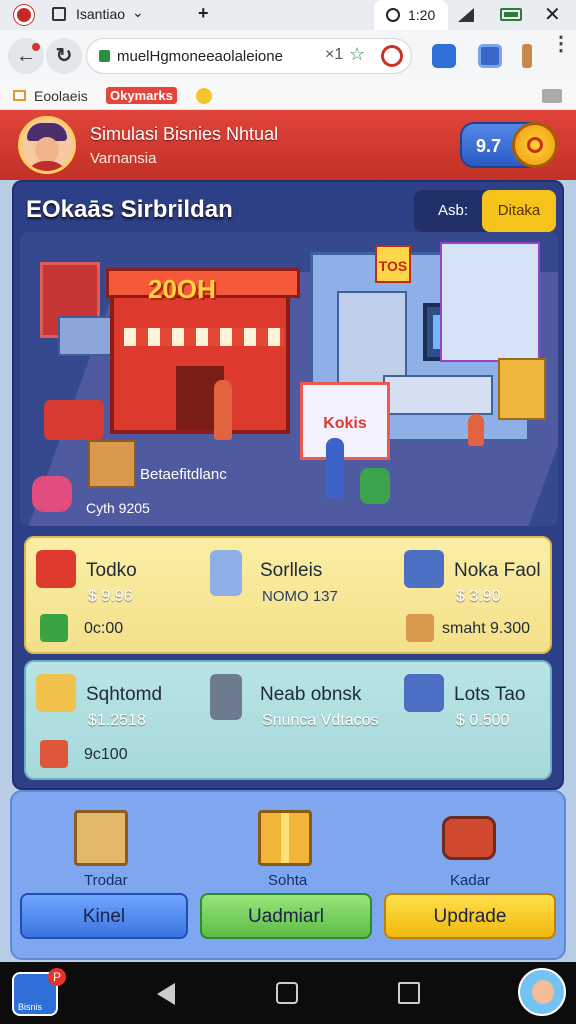  Describe the element at coordinates (490, 302) in the screenshot. I see `side-shelf-icon` at that location.